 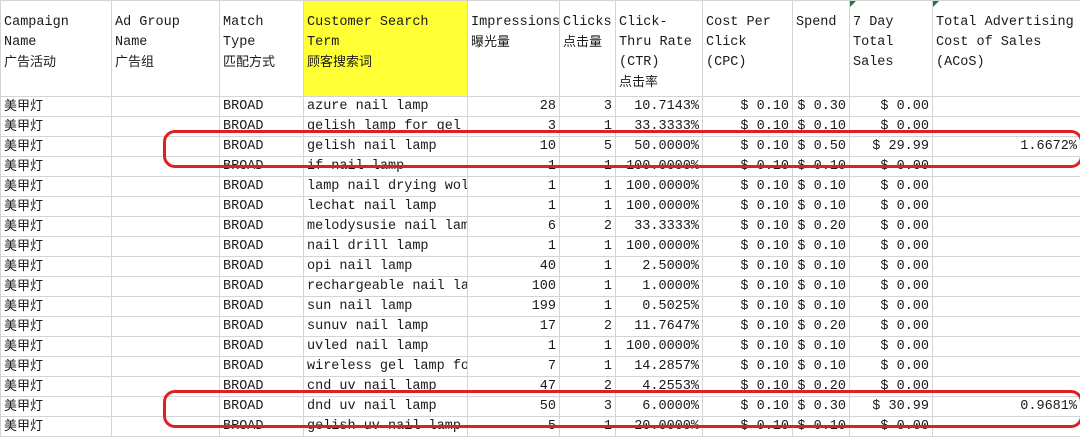 What do you see at coordinates (514, 49) in the screenshot?
I see `column-header-impressions: Impressions曝光量` at bounding box center [514, 49].